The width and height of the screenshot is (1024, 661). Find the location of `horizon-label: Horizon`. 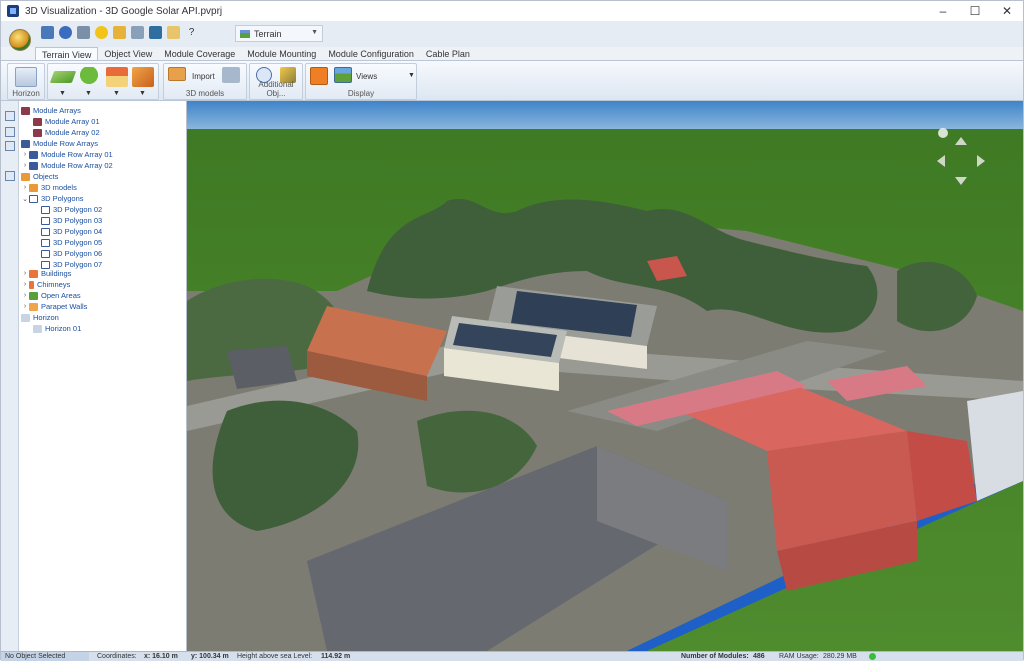

horizon-label: Horizon is located at coordinates (26, 93).